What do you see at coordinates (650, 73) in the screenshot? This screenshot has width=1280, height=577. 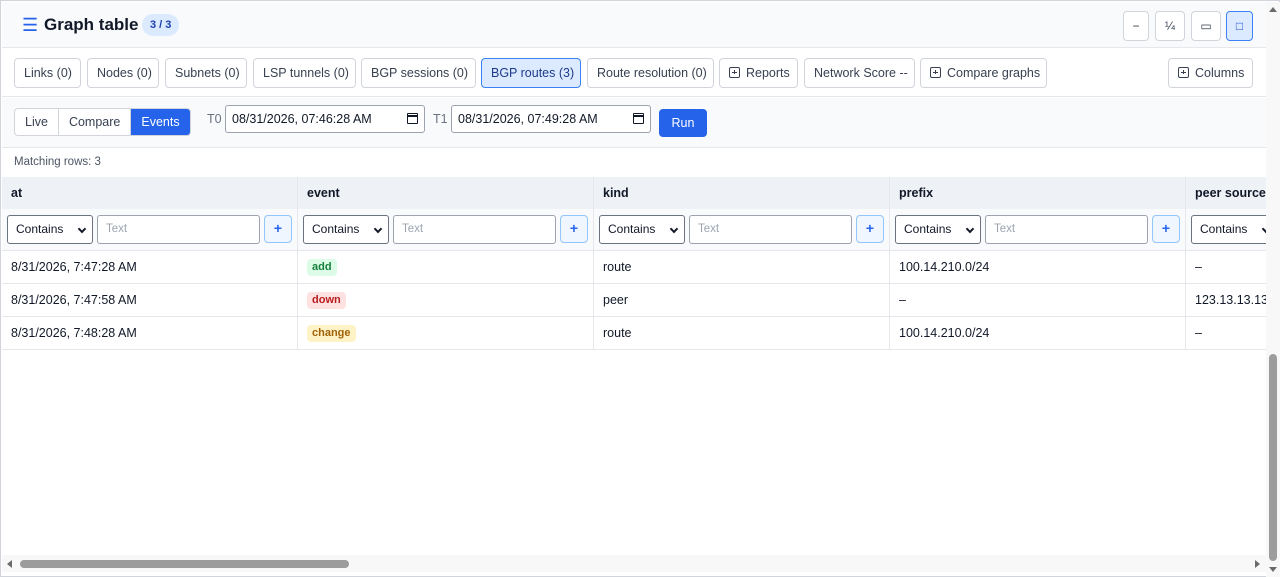 I see `tab-route-resolution: Route resolution (0)` at bounding box center [650, 73].